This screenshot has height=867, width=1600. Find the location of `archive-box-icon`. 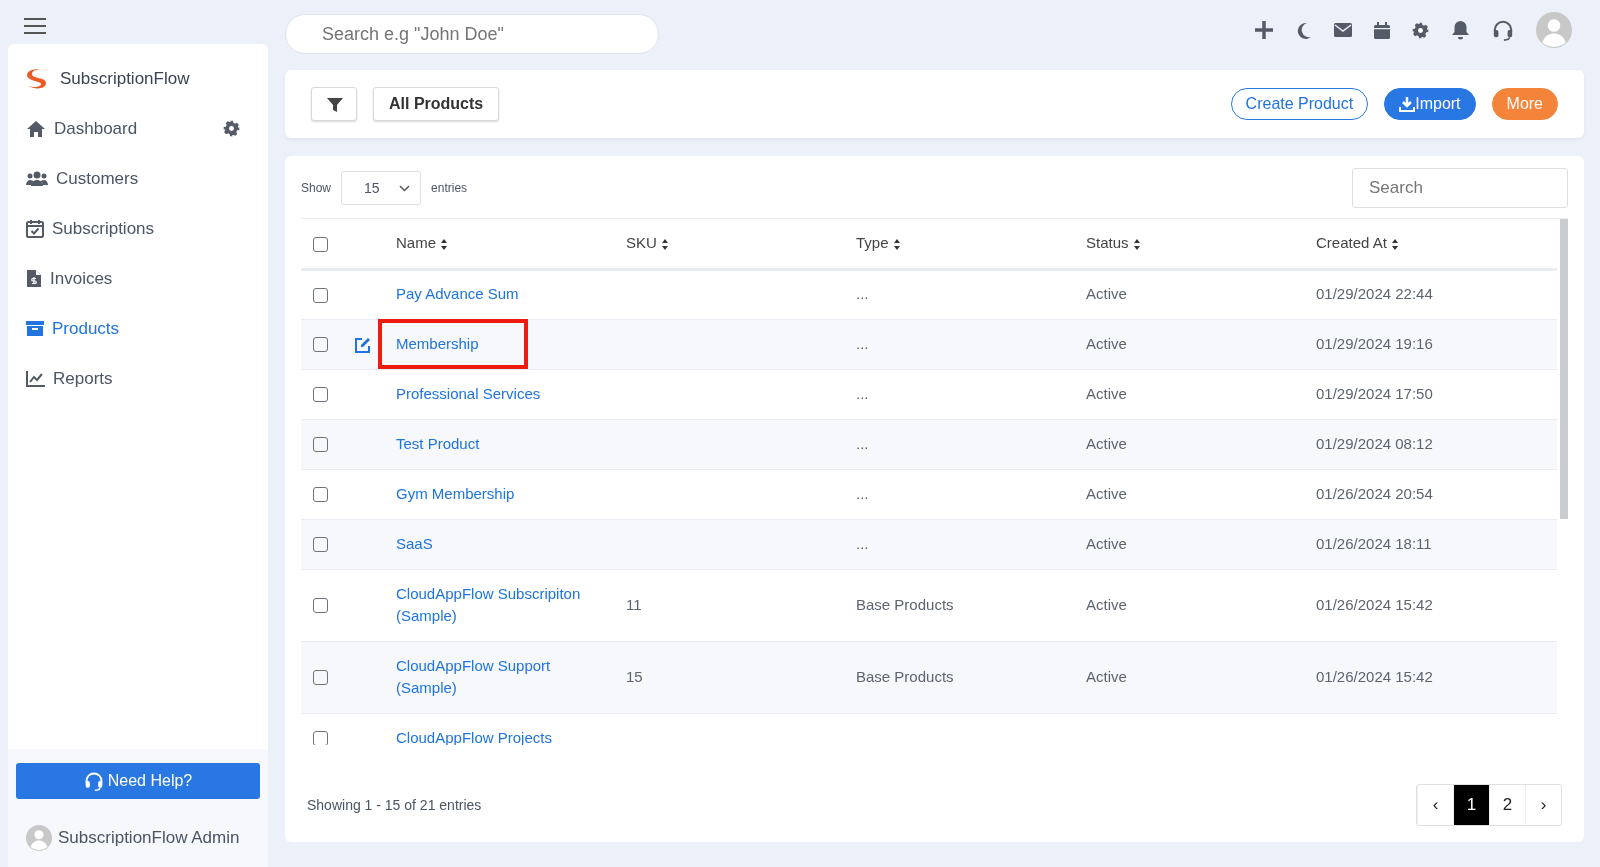

archive-box-icon is located at coordinates (35, 328).